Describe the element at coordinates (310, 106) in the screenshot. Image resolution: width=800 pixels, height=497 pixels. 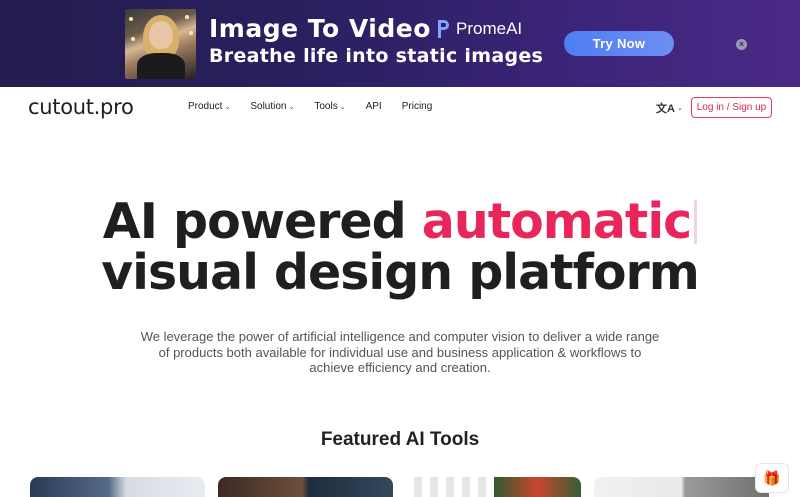
I see `nav-menu: Product ⌄ Solution ⌄ Tools ⌄ API Pricing` at that location.